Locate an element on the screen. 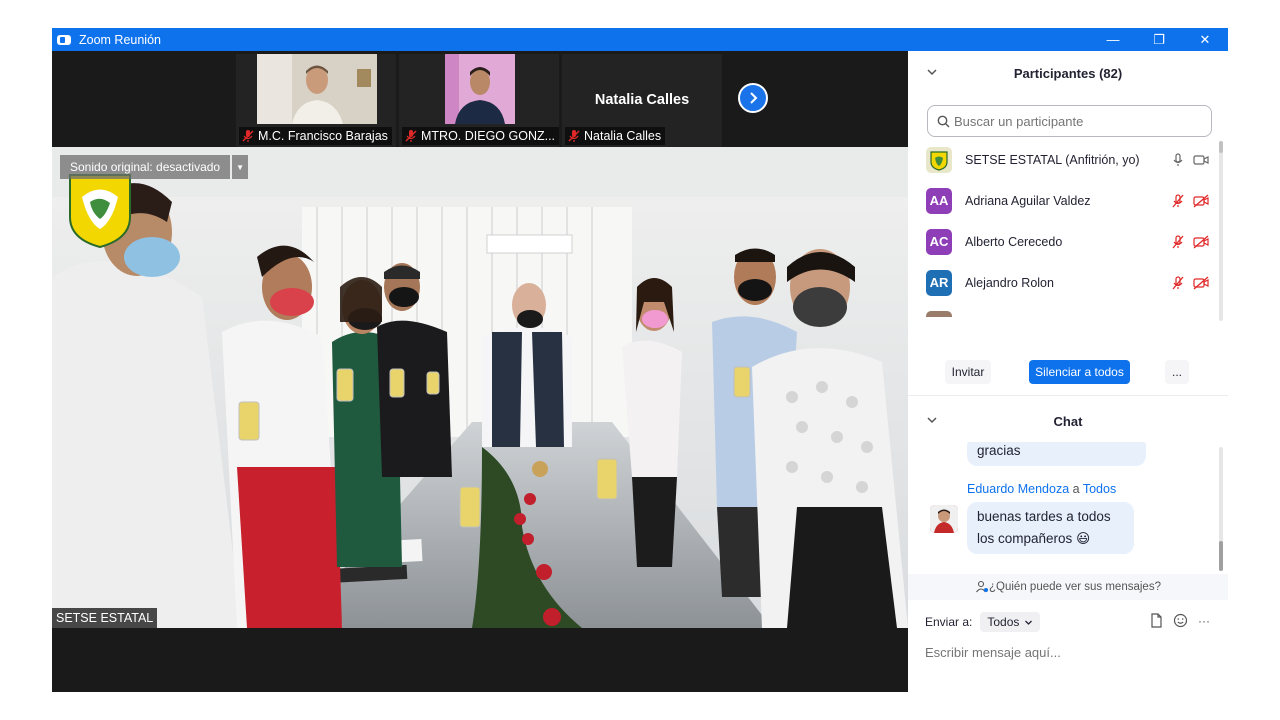  window-title: Zoom Reunión is located at coordinates (120, 39).